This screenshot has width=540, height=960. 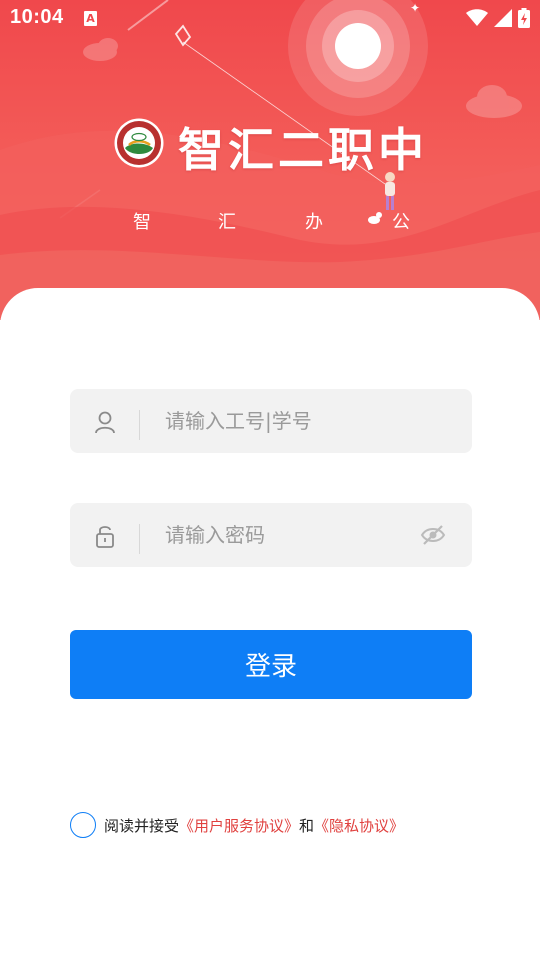 I want to click on agreement-row: 阅读并接受《用户服务协议》和《隐私协议》, so click(x=237, y=825).